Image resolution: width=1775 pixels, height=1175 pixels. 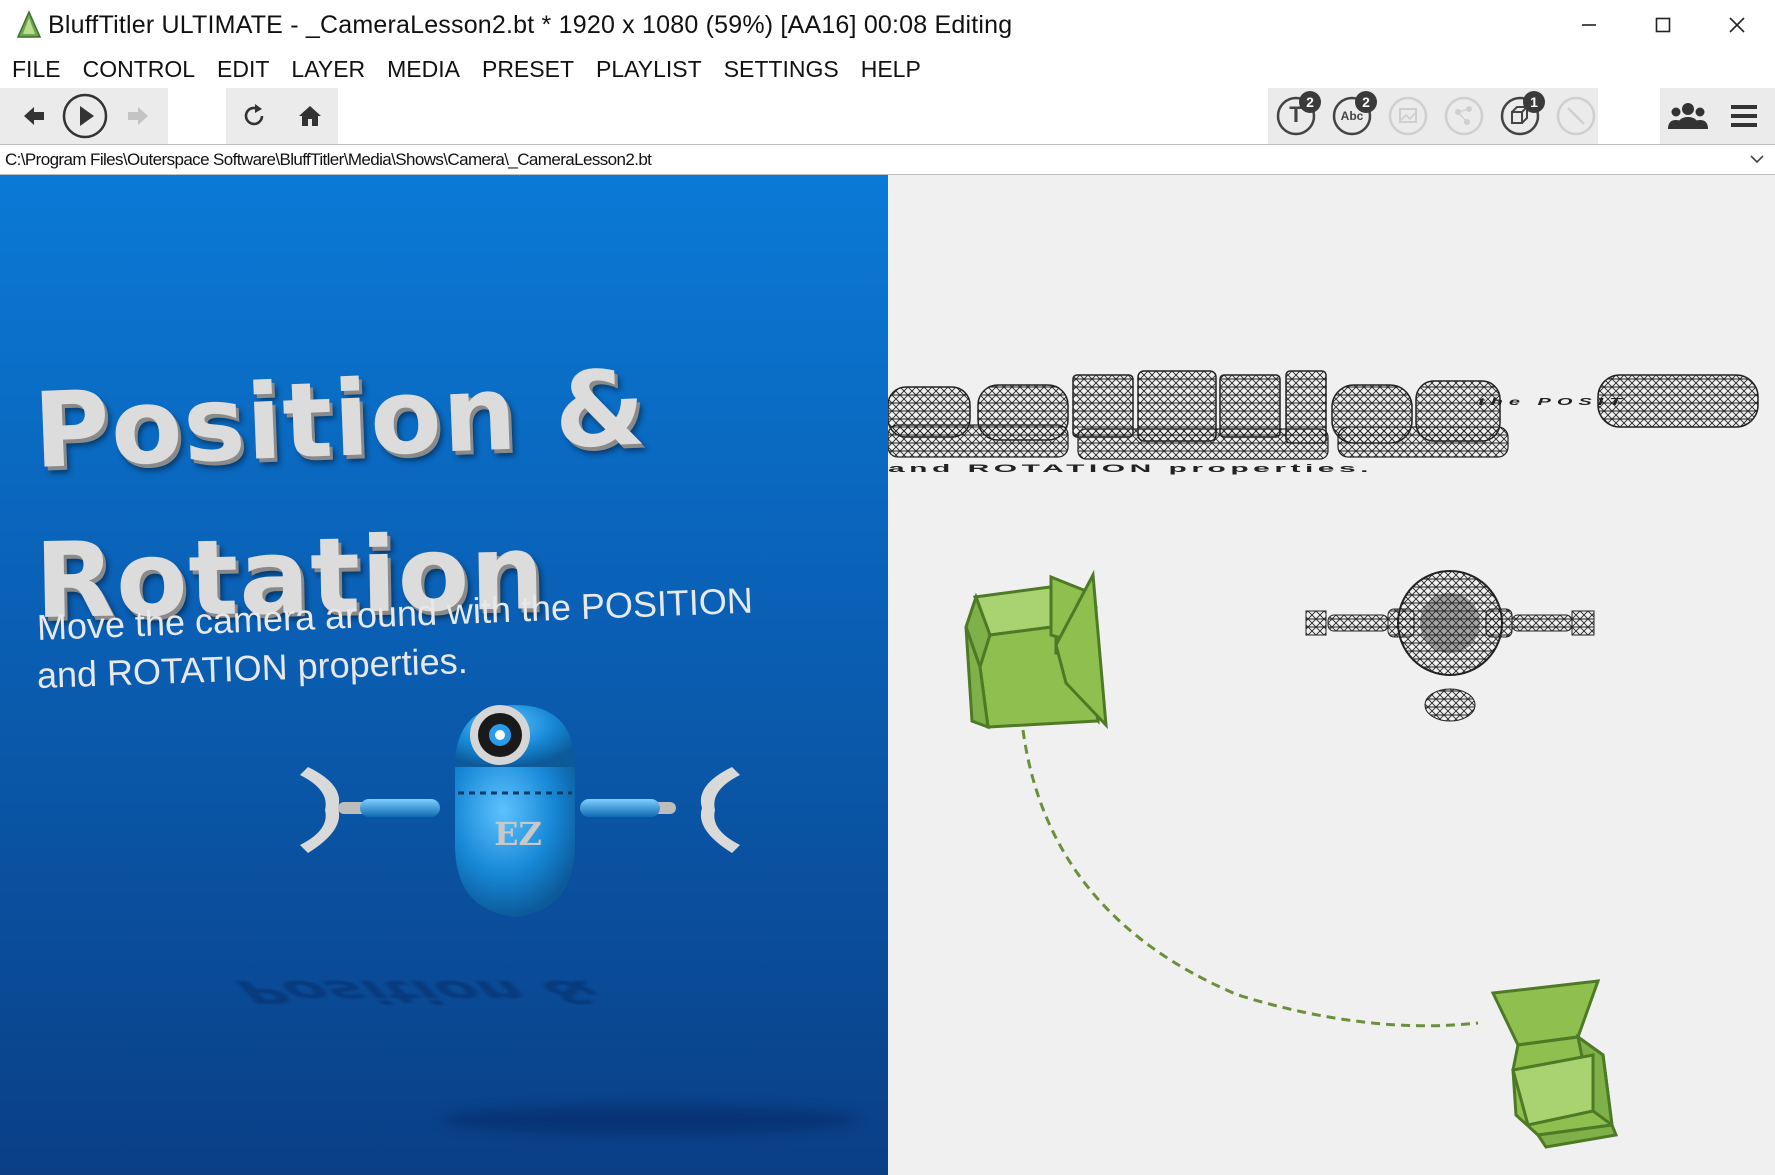 What do you see at coordinates (1352, 116) in the screenshot?
I see `abc-layer-button: Abc 2` at bounding box center [1352, 116].